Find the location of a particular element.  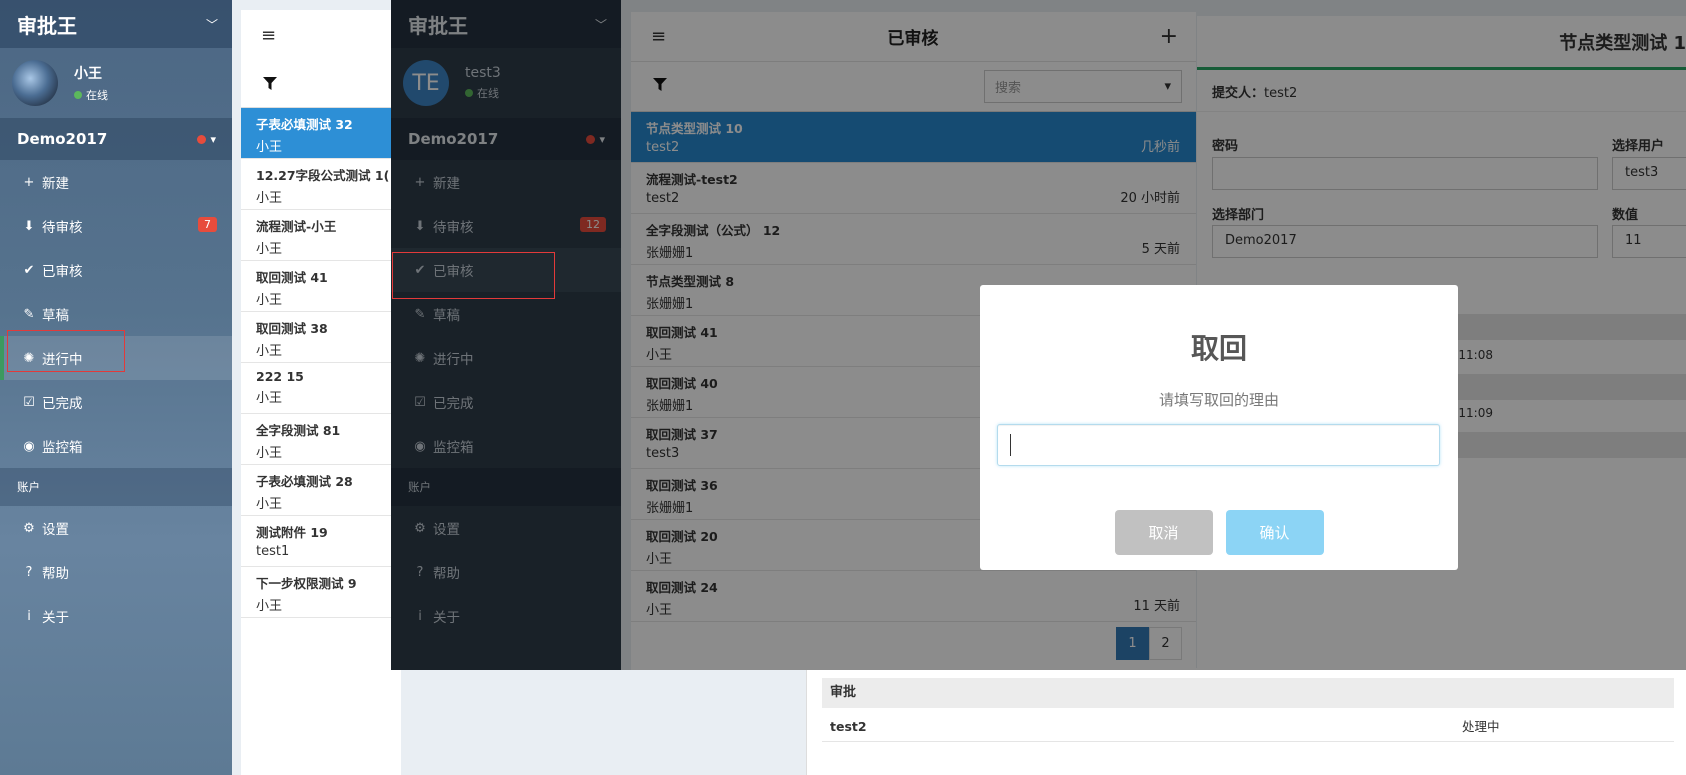

search-select: 搜索 ▾ is located at coordinates (1083, 86).